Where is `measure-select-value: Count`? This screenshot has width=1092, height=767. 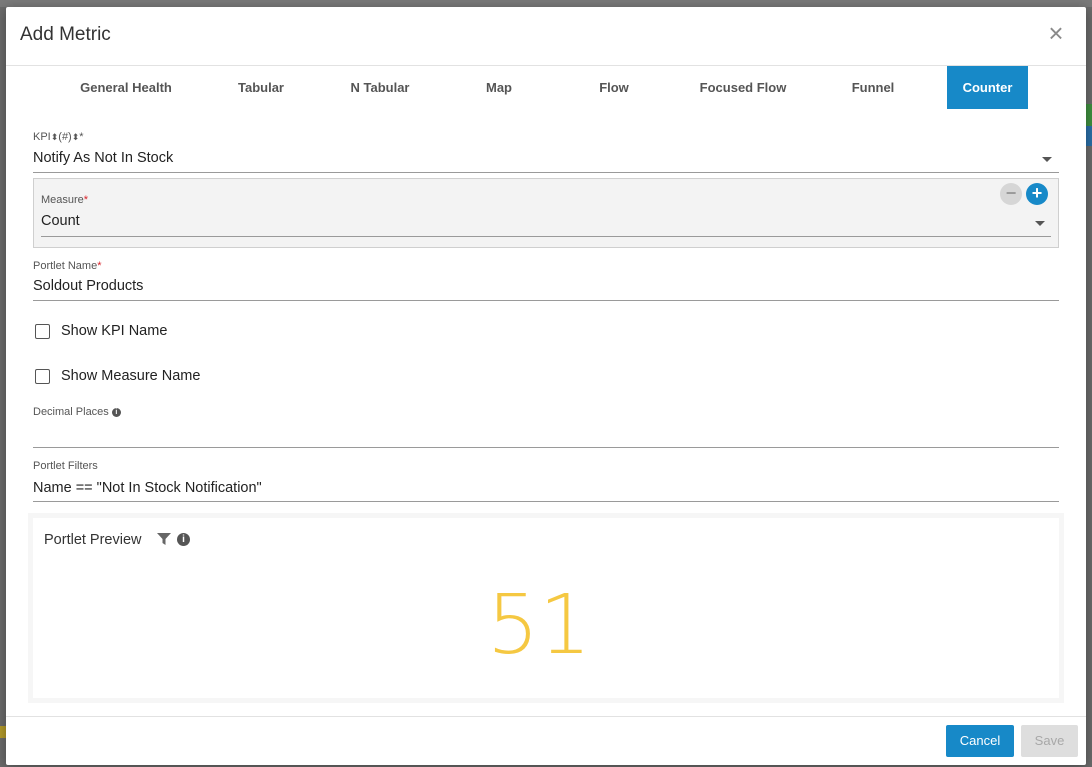 measure-select-value: Count is located at coordinates (60, 221).